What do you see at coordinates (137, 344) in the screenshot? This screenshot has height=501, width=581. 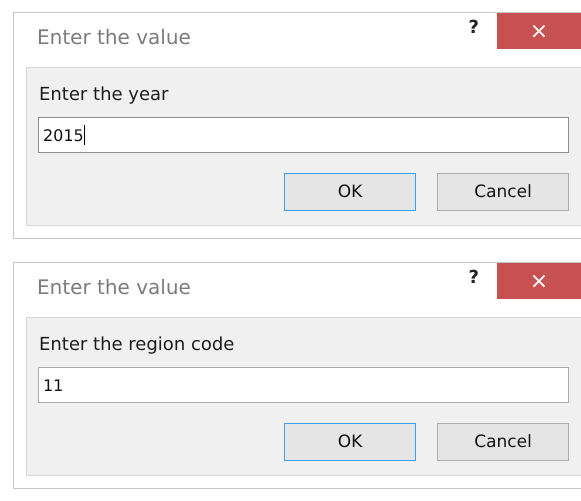 I see `prompt-label: Enter the region code` at bounding box center [137, 344].